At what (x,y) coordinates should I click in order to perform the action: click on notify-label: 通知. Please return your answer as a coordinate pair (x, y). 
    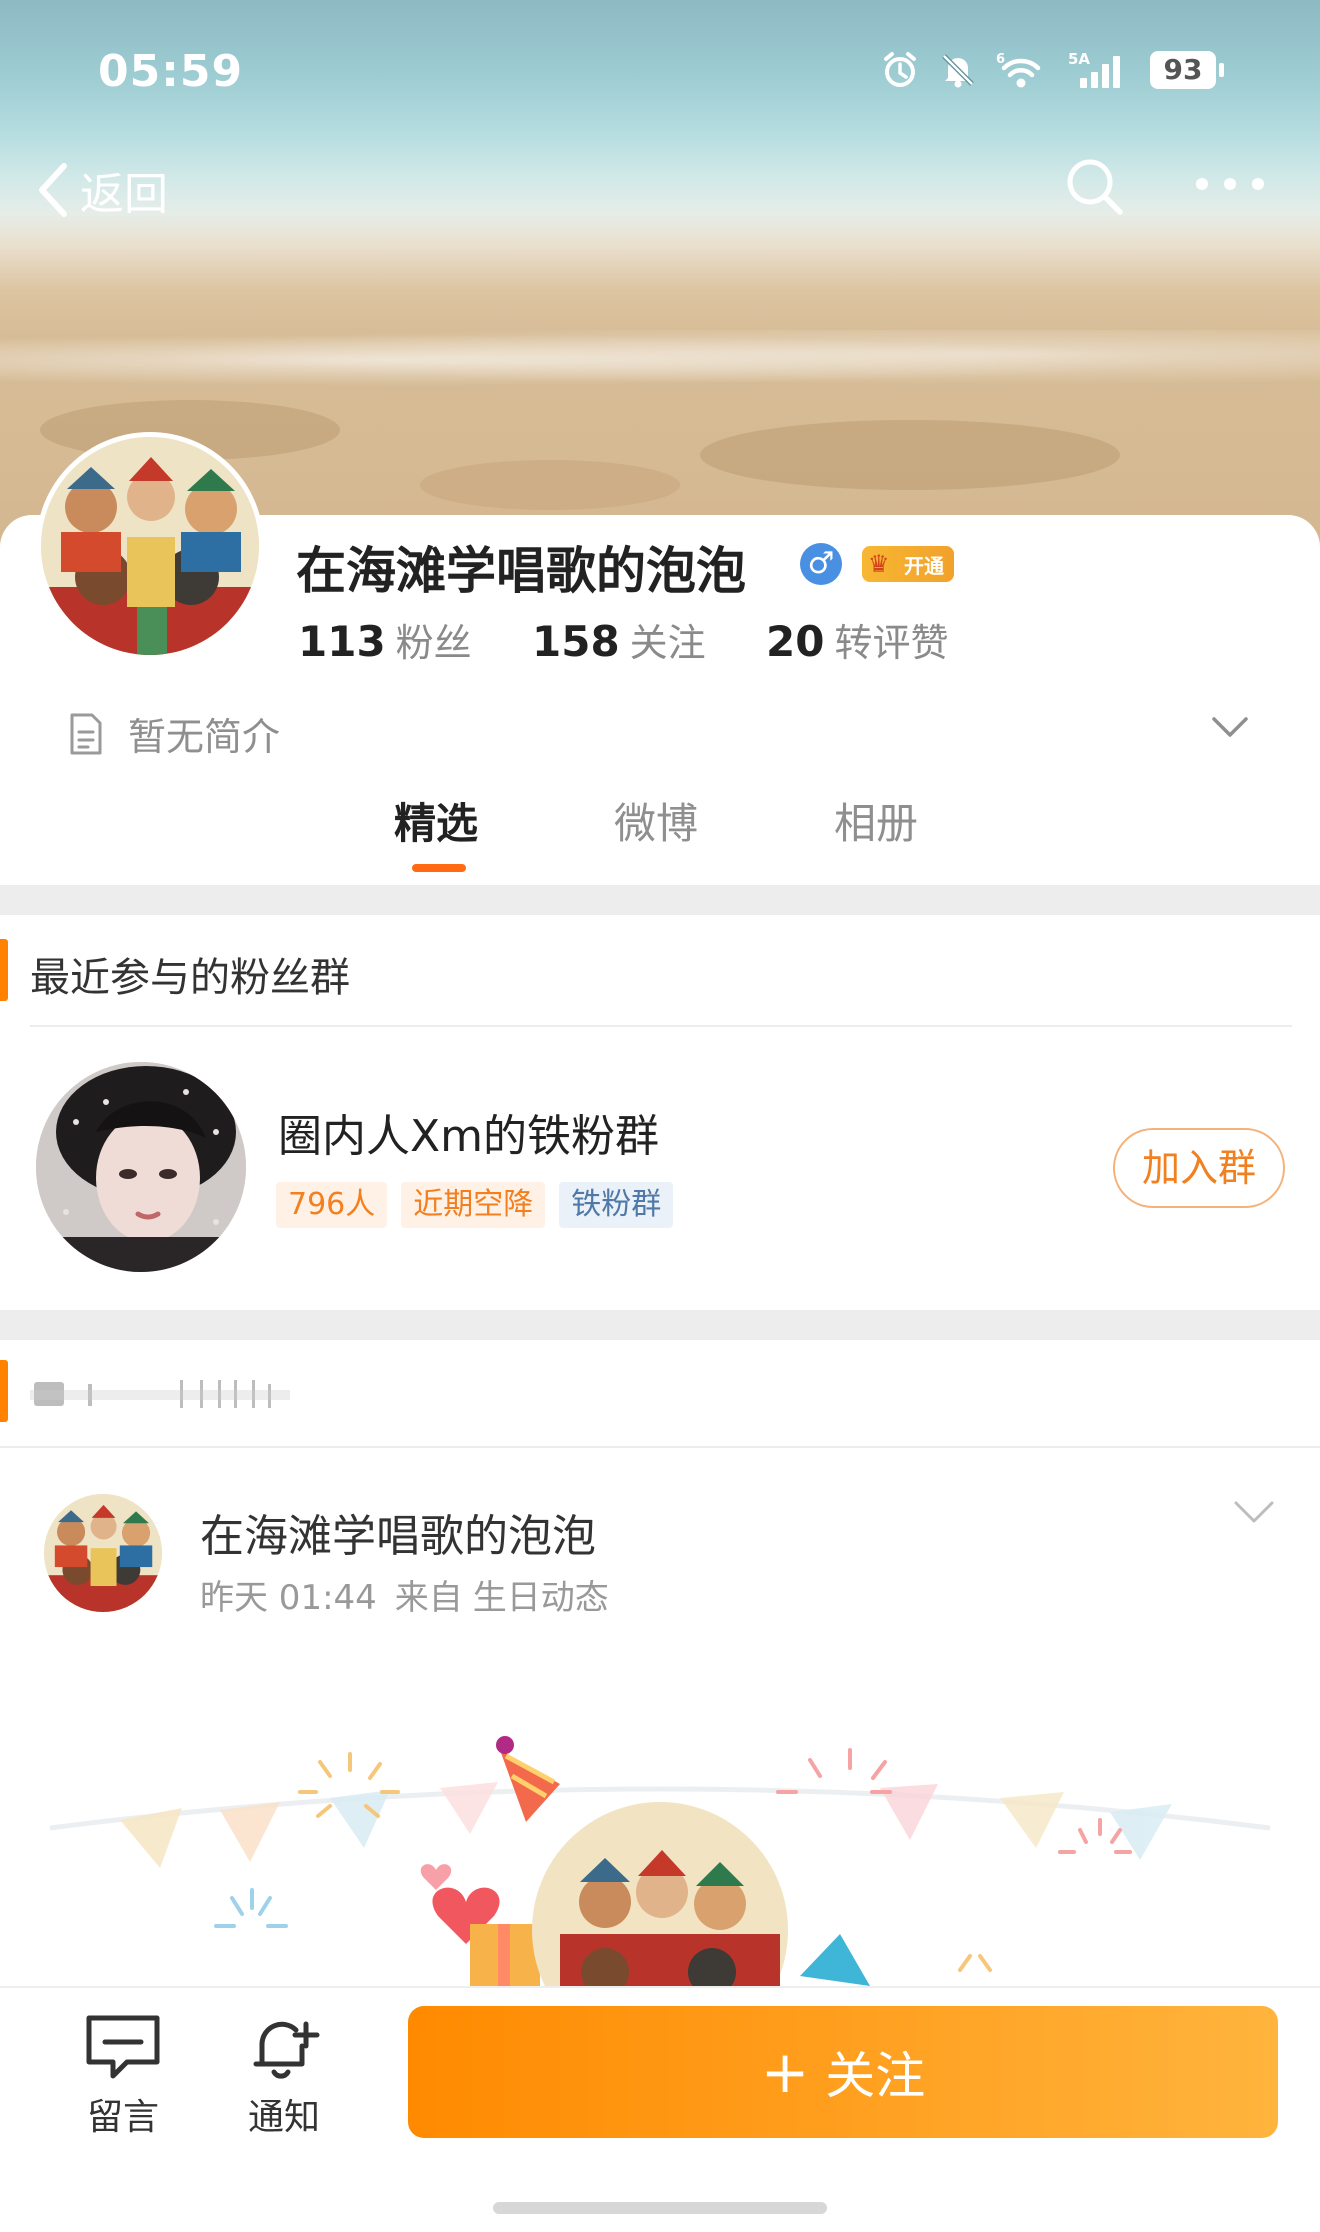
    Looking at the image, I should click on (283, 2117).